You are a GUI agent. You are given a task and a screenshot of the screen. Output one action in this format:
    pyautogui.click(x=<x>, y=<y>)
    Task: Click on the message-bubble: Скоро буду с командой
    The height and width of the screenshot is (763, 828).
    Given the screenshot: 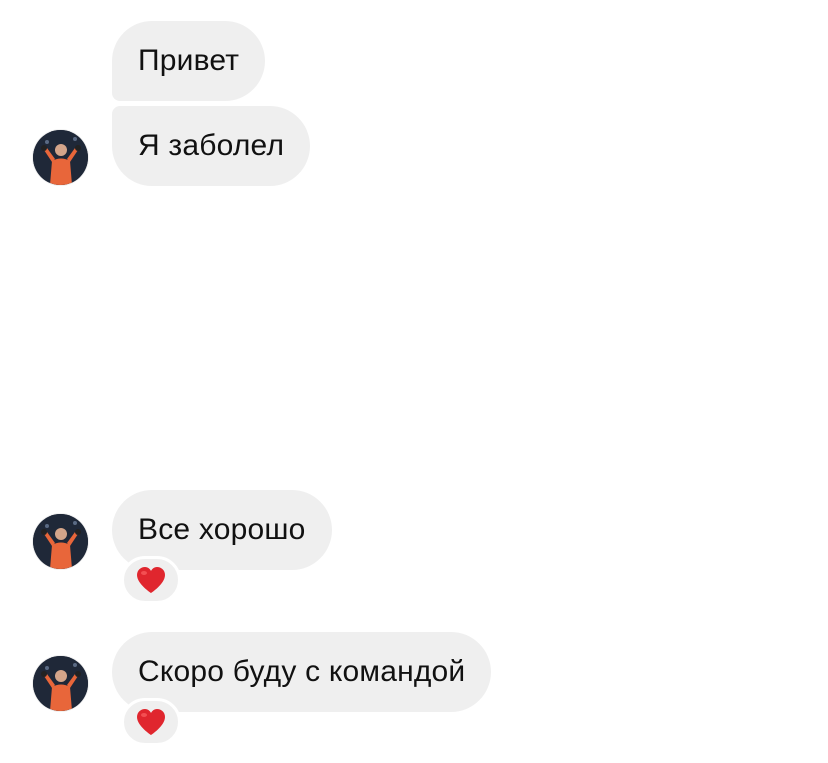 What is the action you would take?
    pyautogui.click(x=302, y=672)
    